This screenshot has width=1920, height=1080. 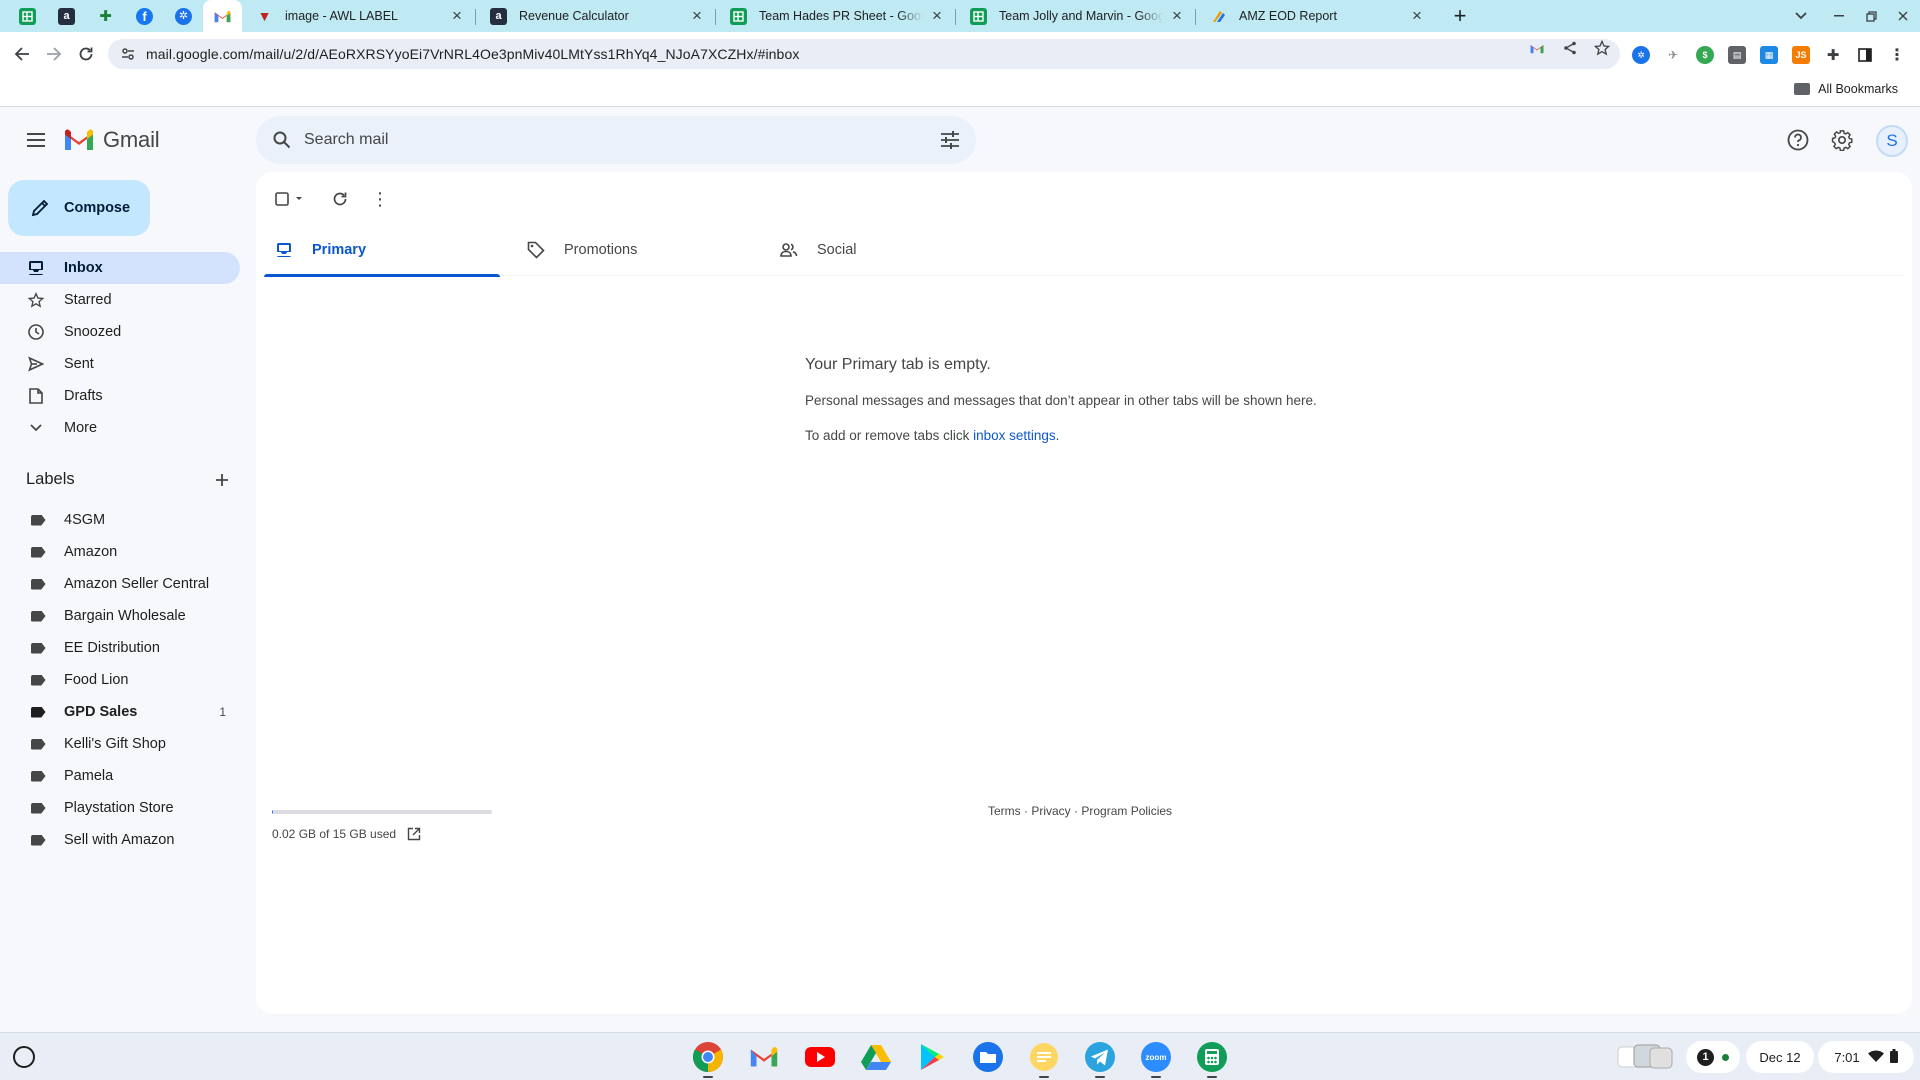 I want to click on nav-drafts: Drafts, so click(x=120, y=396).